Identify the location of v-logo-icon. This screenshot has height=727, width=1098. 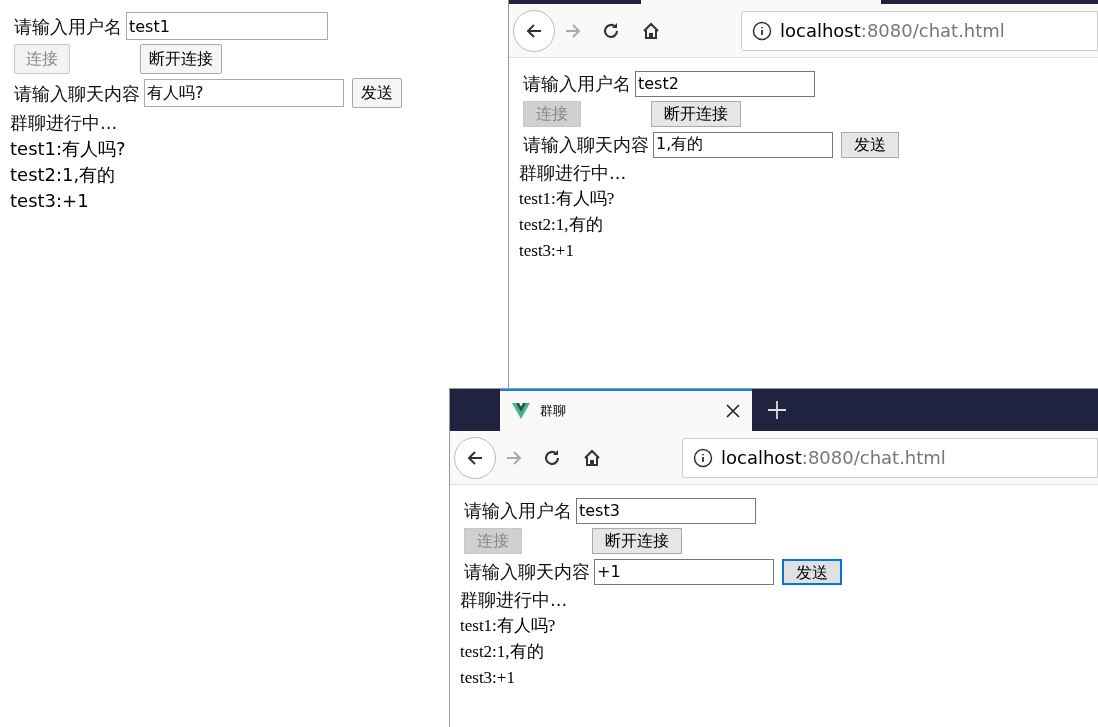
(521, 411).